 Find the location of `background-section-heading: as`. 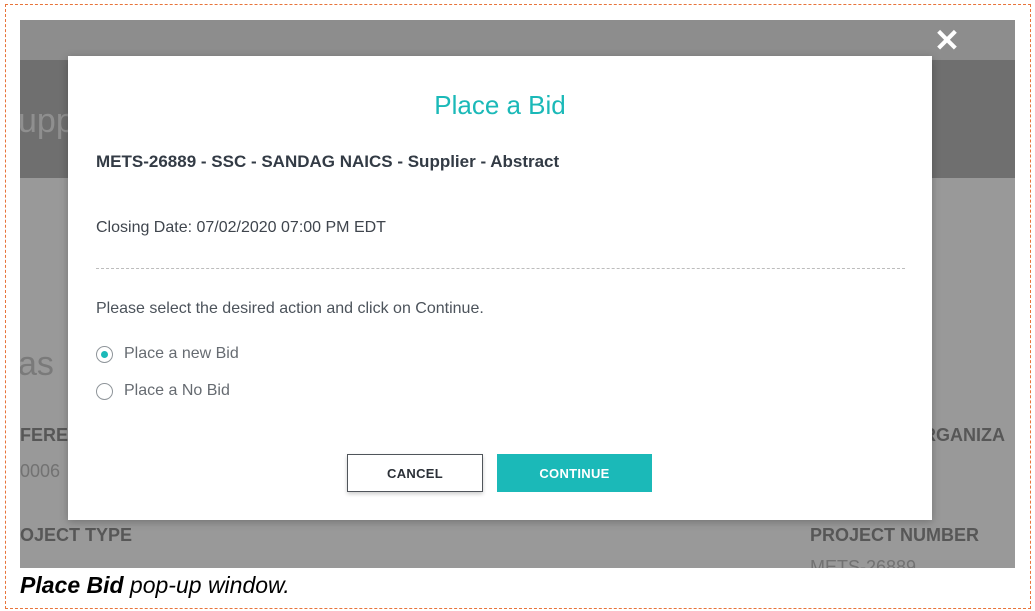

background-section-heading: as is located at coordinates (37, 364).